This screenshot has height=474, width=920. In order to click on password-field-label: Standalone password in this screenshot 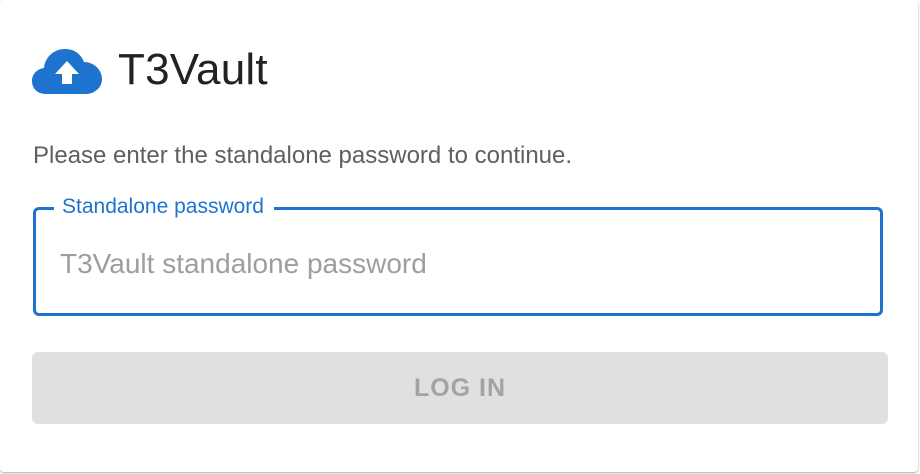, I will do `click(164, 207)`.